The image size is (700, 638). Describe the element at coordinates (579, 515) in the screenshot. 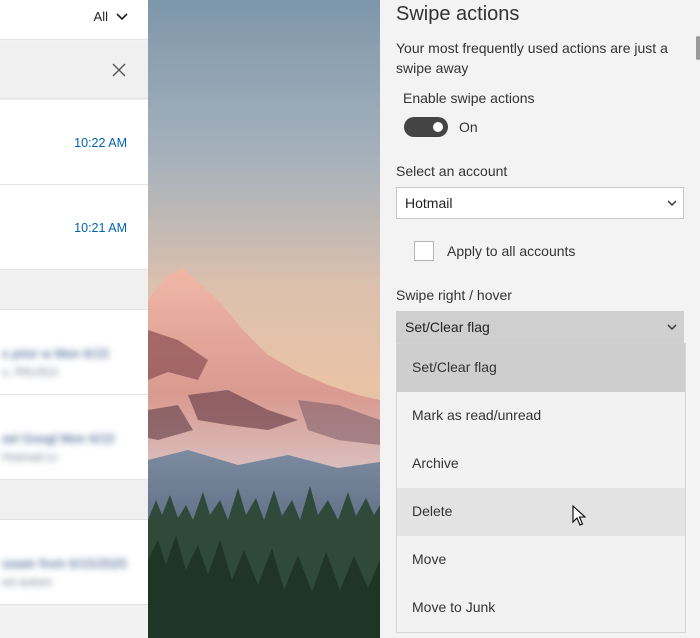

I see `mouse-pointer-icon` at that location.